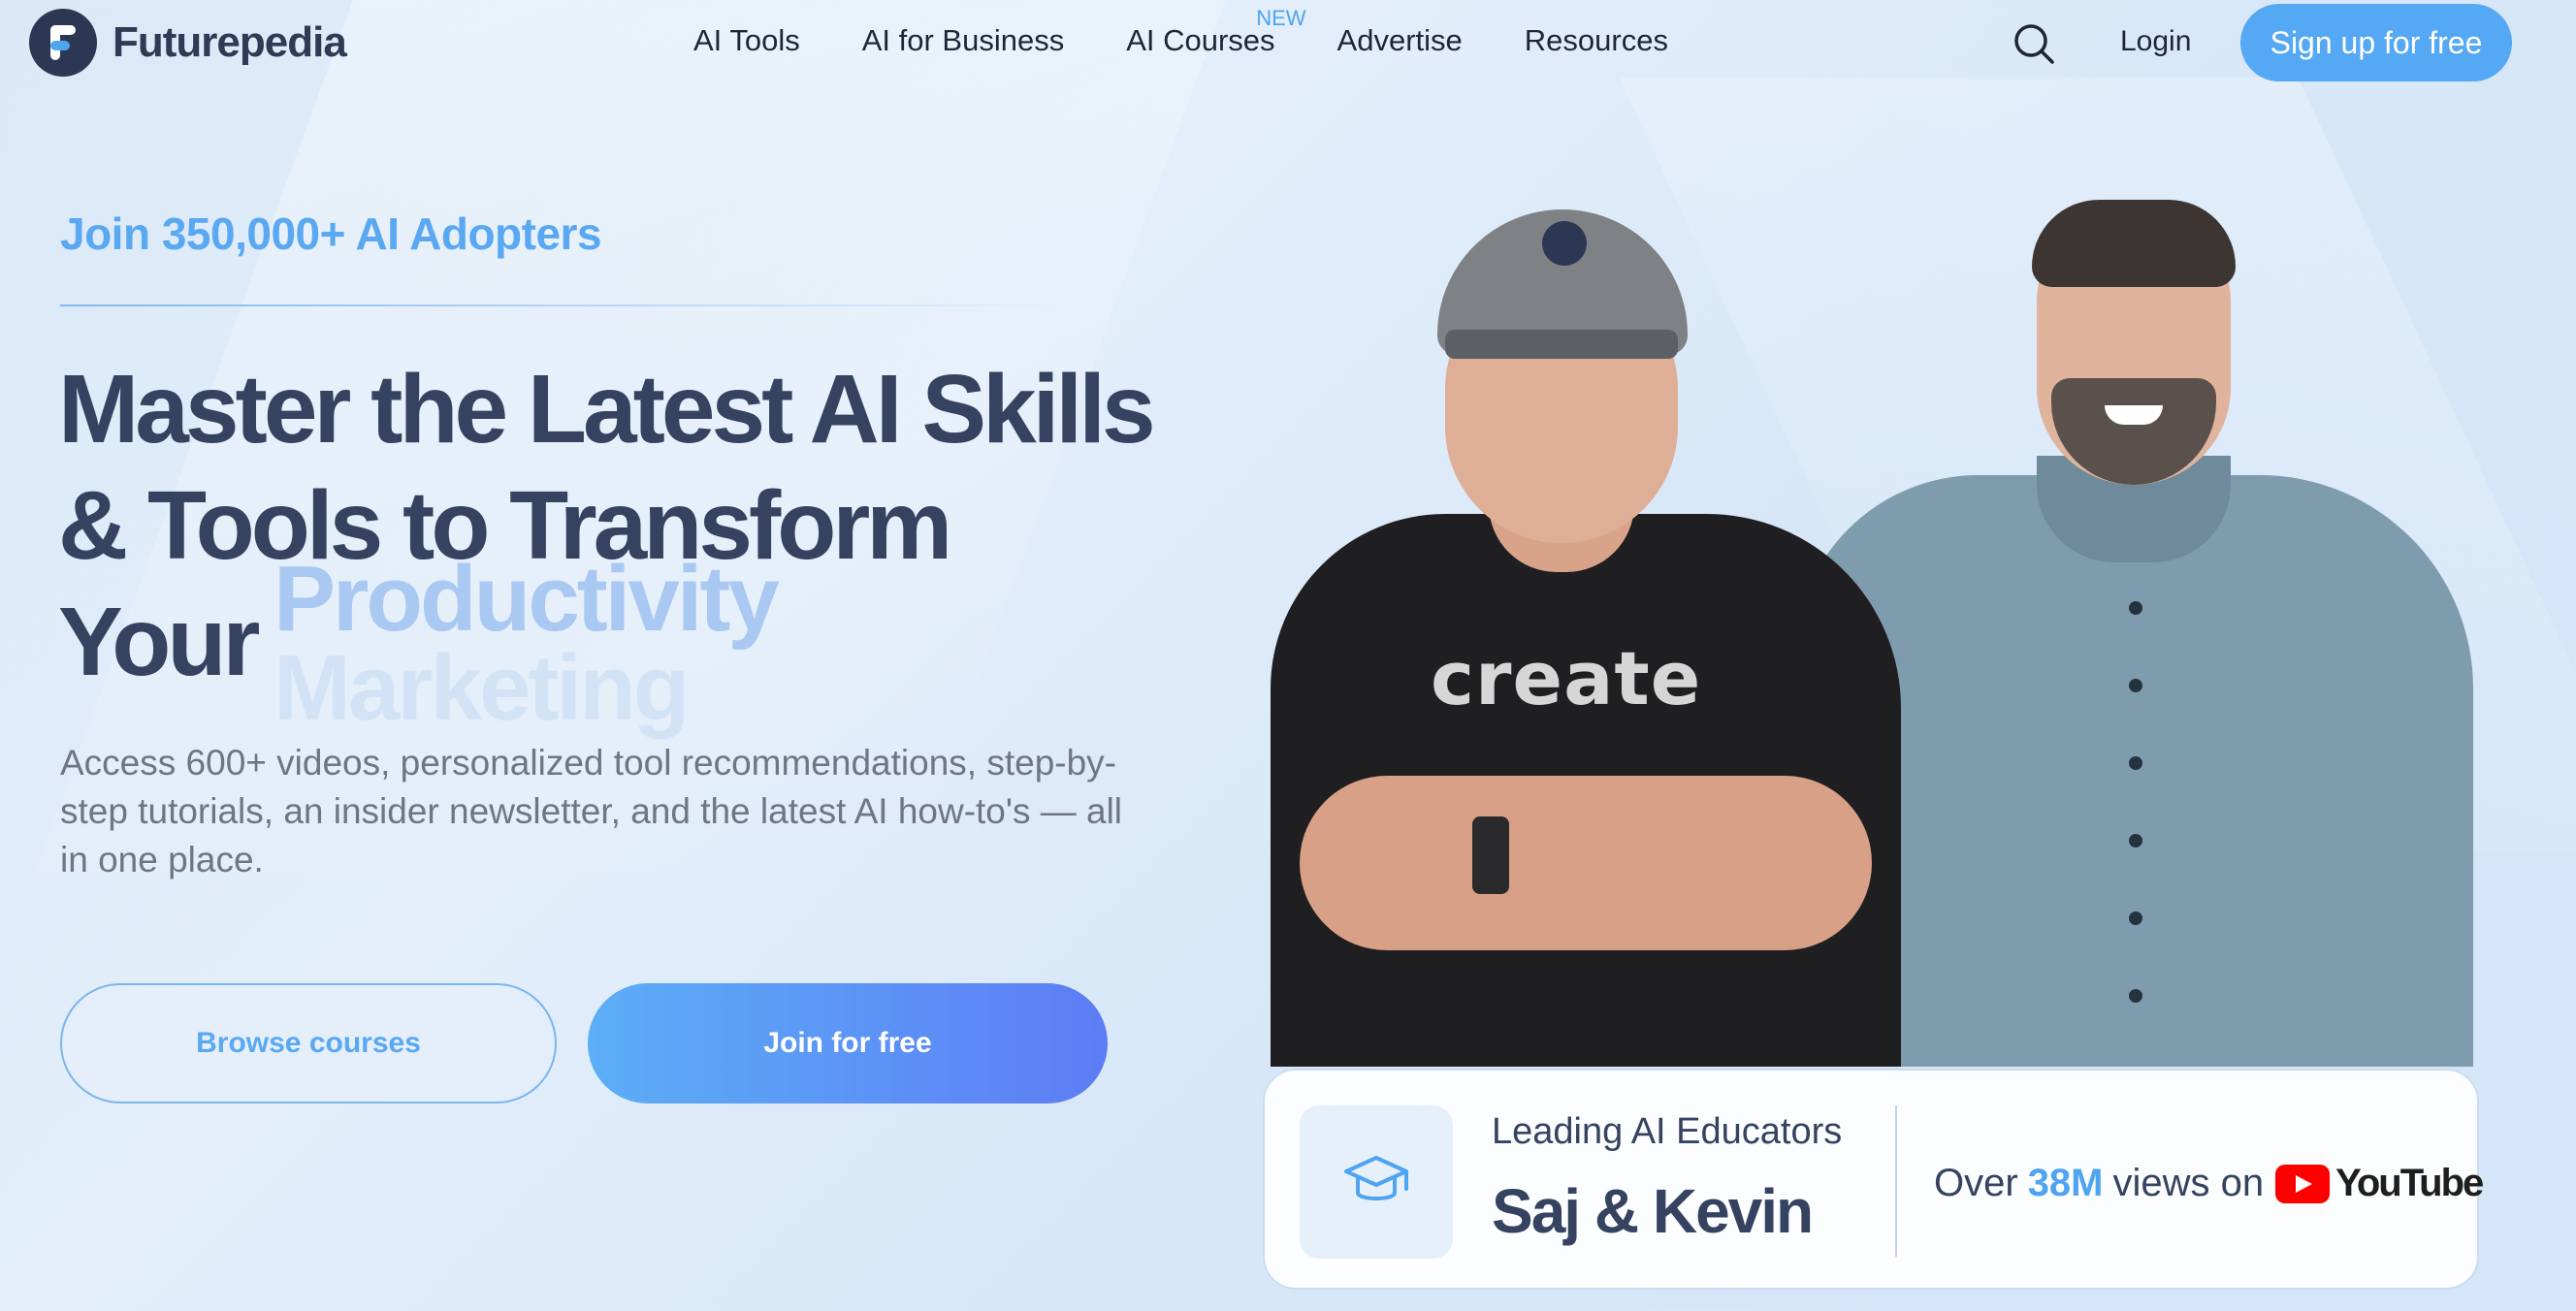  Describe the element at coordinates (1200, 40) in the screenshot. I see `nav-ai-courses-label: AI Courses` at that location.